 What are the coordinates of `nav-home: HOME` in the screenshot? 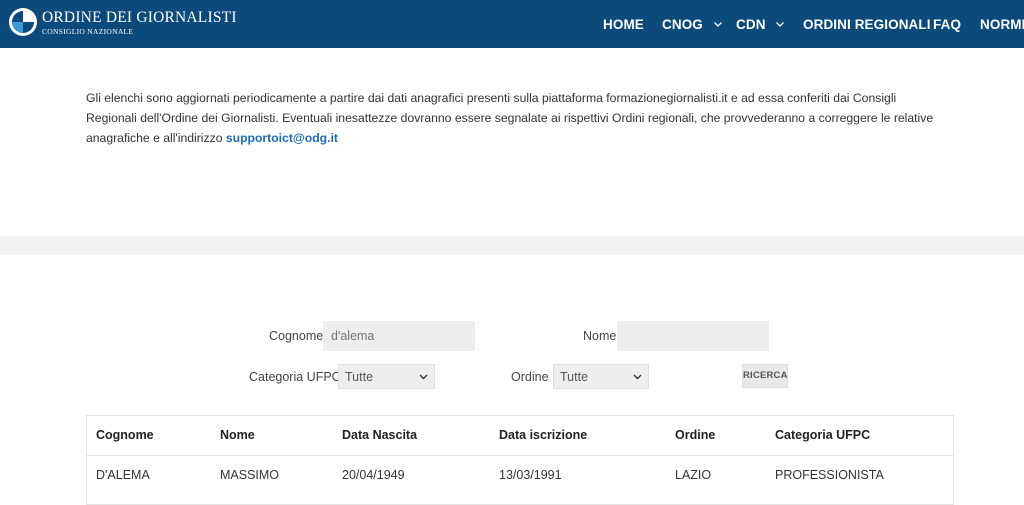 It's located at (623, 24).